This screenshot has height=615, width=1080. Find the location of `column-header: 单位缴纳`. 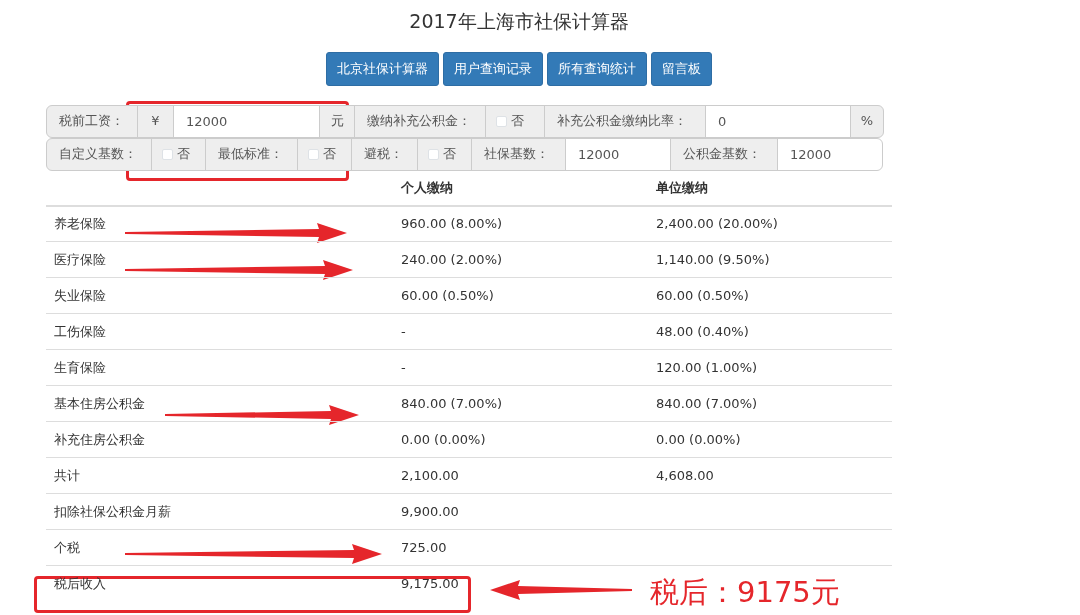

column-header: 单位缴纳 is located at coordinates (770, 188).